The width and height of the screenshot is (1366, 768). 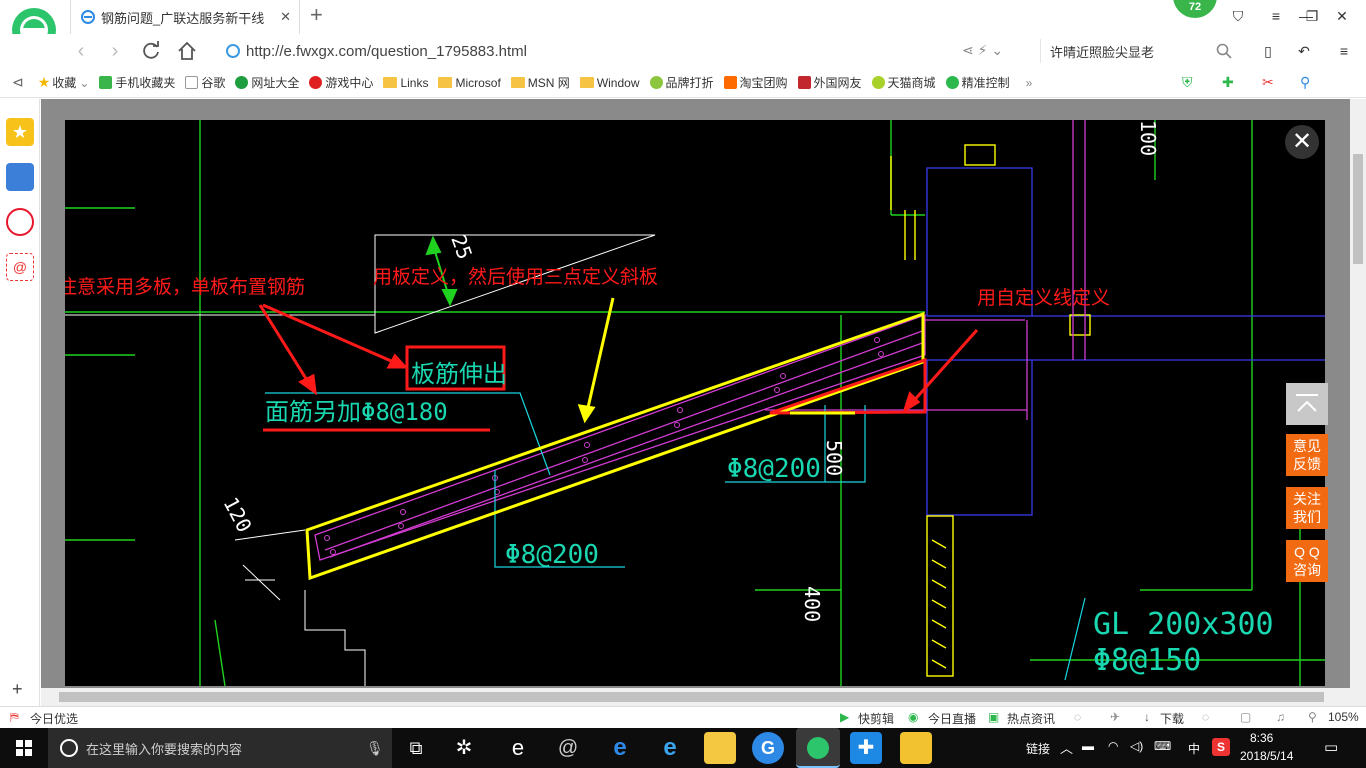 I want to click on clock-time: 8:36, so click(x=1261, y=738).